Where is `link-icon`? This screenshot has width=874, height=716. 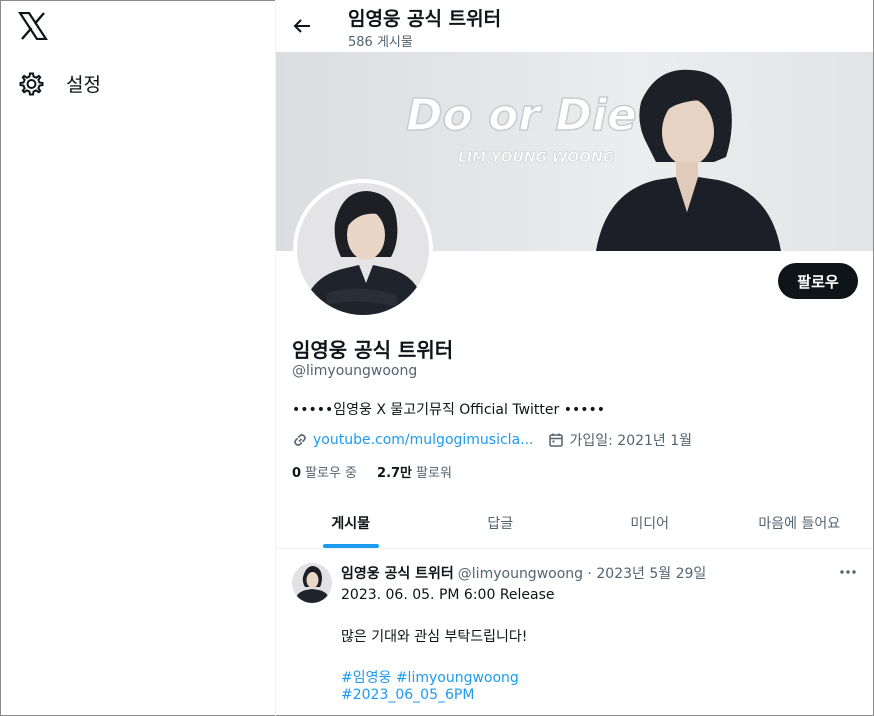
link-icon is located at coordinates (300, 440).